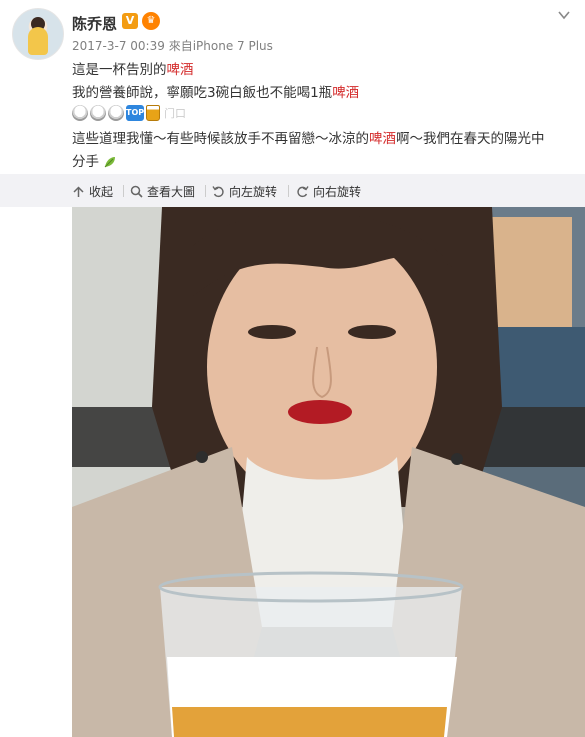  I want to click on rotate-left-icon, so click(218, 192).